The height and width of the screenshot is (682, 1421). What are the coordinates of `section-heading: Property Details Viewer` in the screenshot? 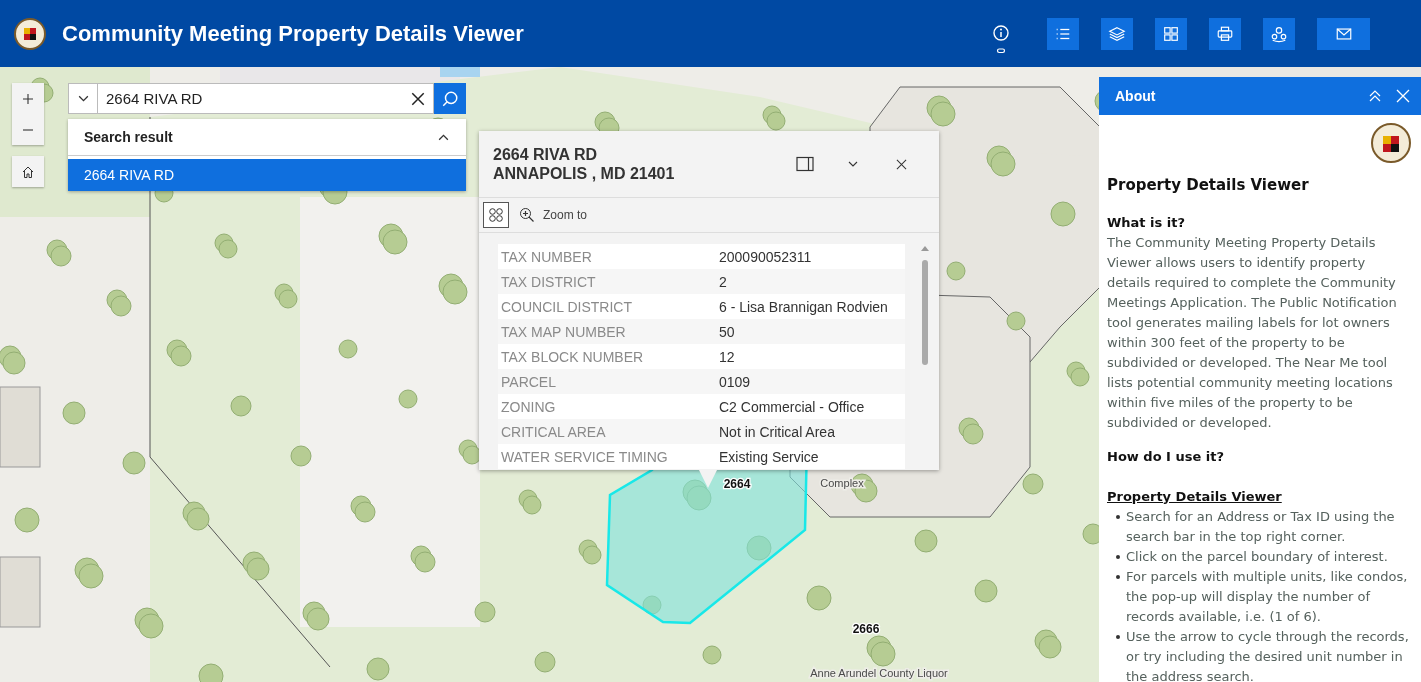 It's located at (1195, 497).